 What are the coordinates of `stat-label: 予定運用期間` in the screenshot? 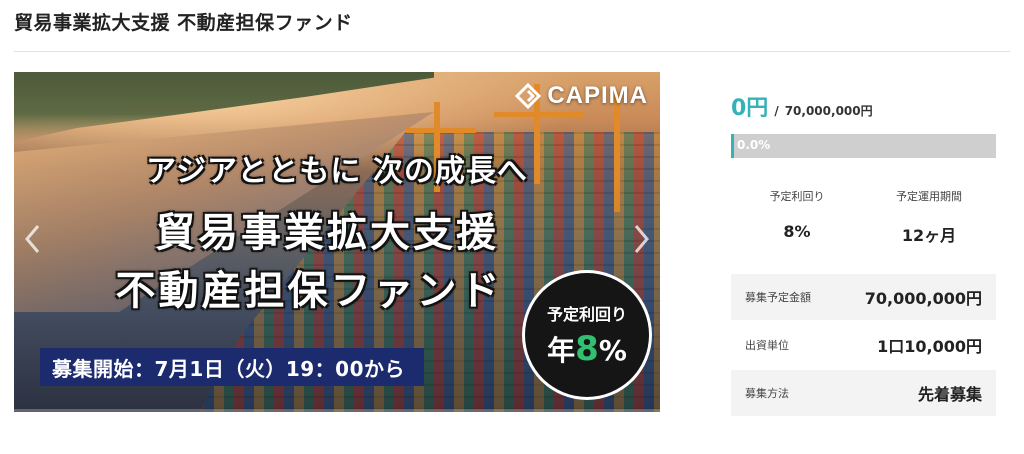 It's located at (929, 196).